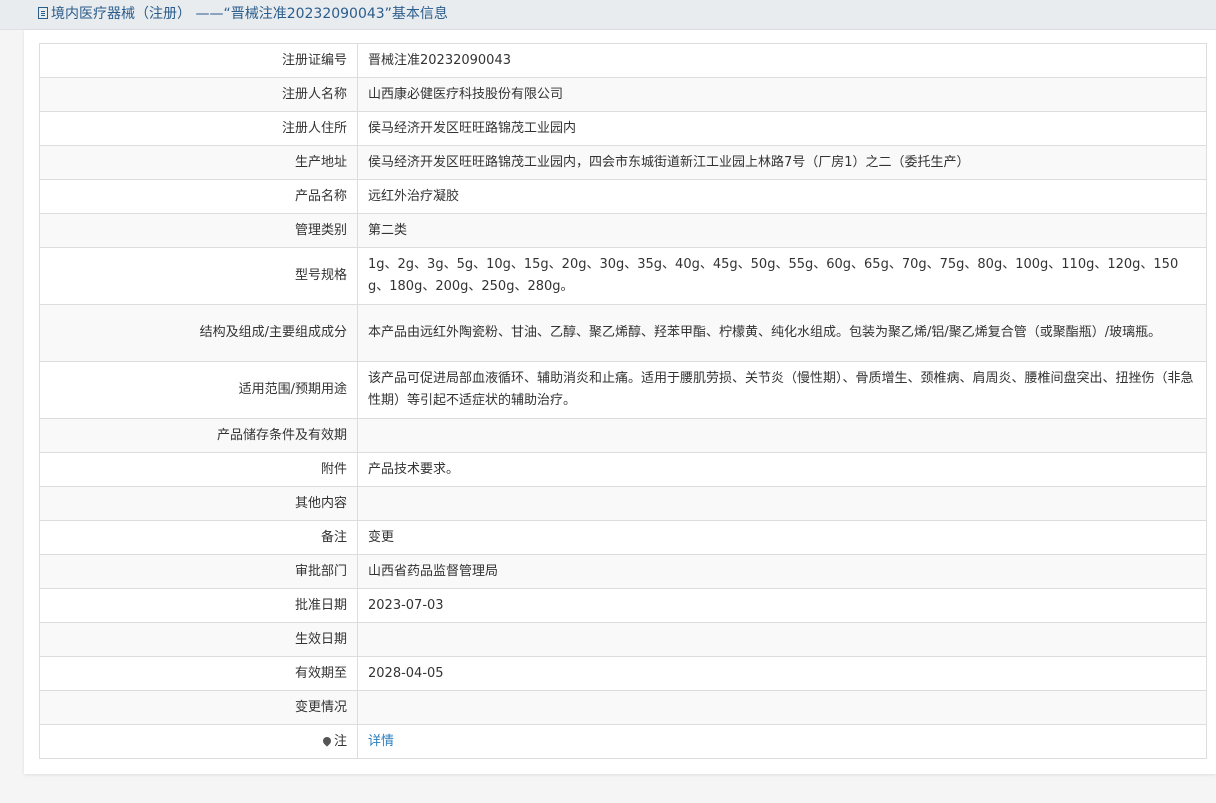 This screenshot has height=803, width=1216. Describe the element at coordinates (198, 741) in the screenshot. I see `note-label: 注` at that location.